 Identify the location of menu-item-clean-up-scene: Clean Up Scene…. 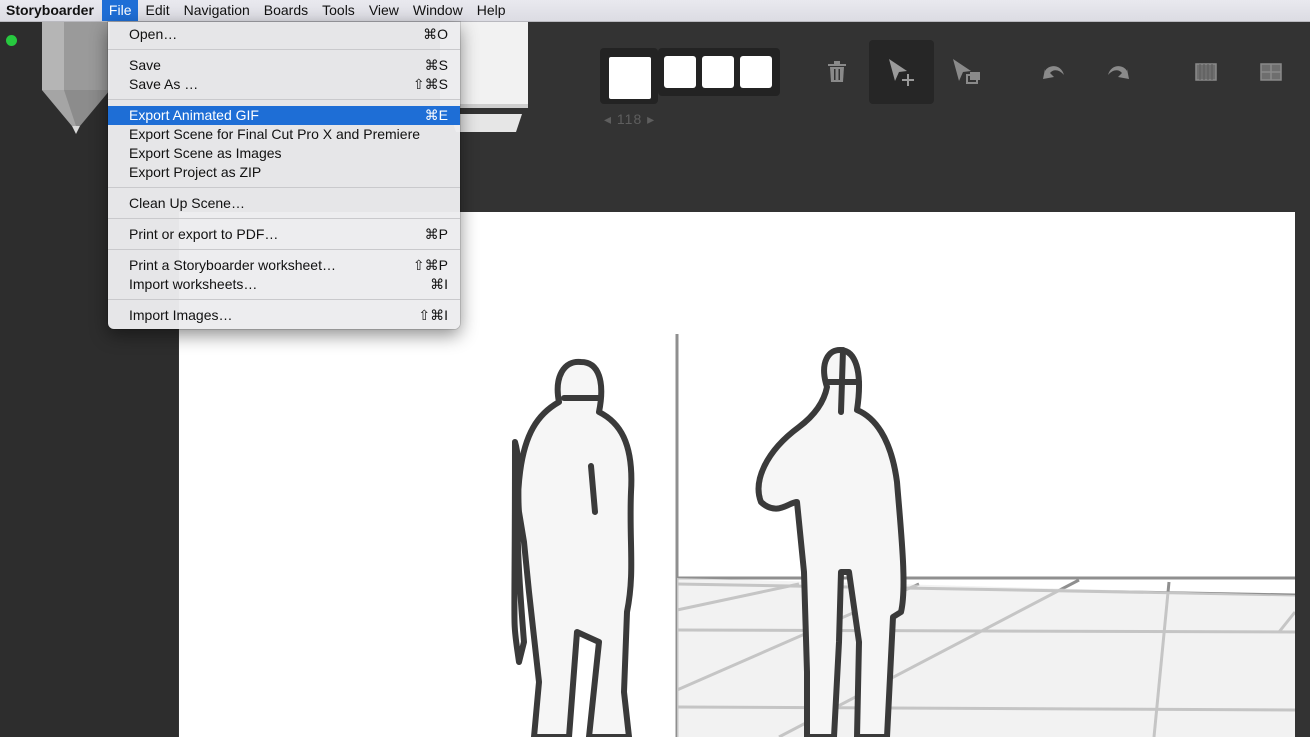
(284, 203).